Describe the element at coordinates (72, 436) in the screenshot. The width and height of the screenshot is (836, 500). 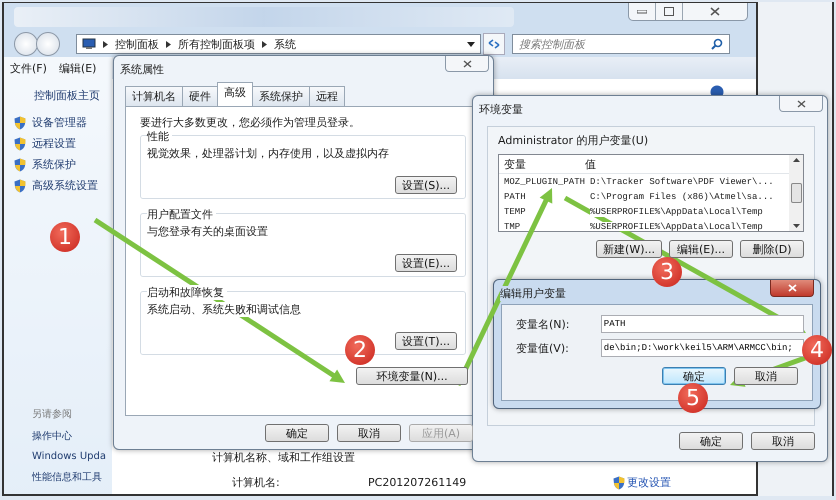
I see `sidebar-link: 操作中心` at that location.